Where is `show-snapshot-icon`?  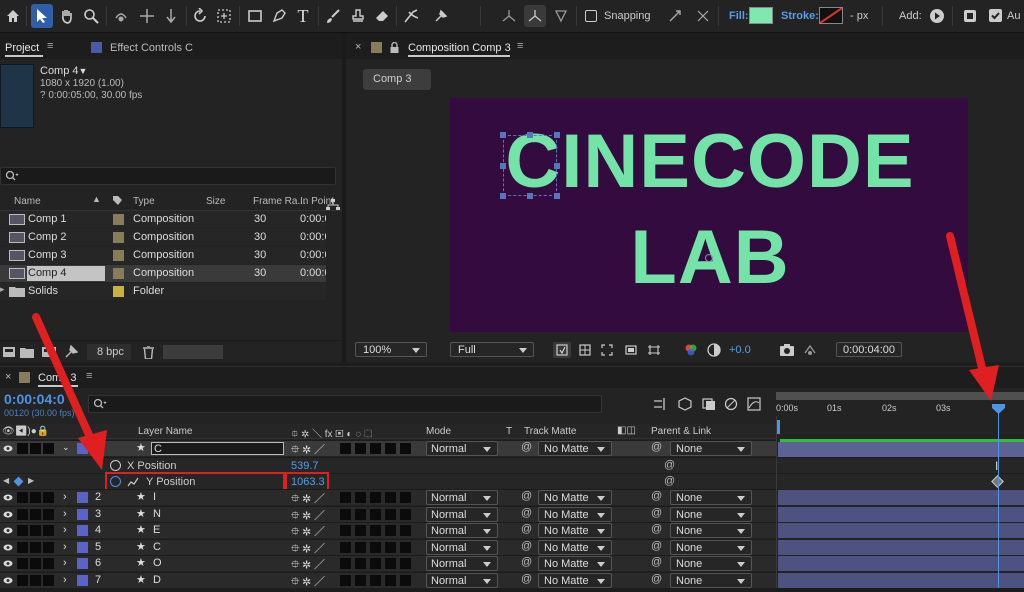 show-snapshot-icon is located at coordinates (810, 350).